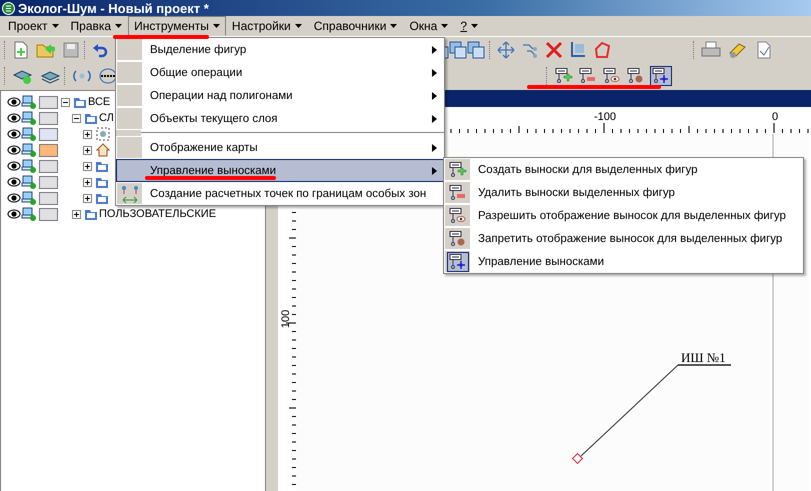 The height and width of the screenshot is (491, 811). What do you see at coordinates (506, 50) in the screenshot?
I see `move-arrows-icon` at bounding box center [506, 50].